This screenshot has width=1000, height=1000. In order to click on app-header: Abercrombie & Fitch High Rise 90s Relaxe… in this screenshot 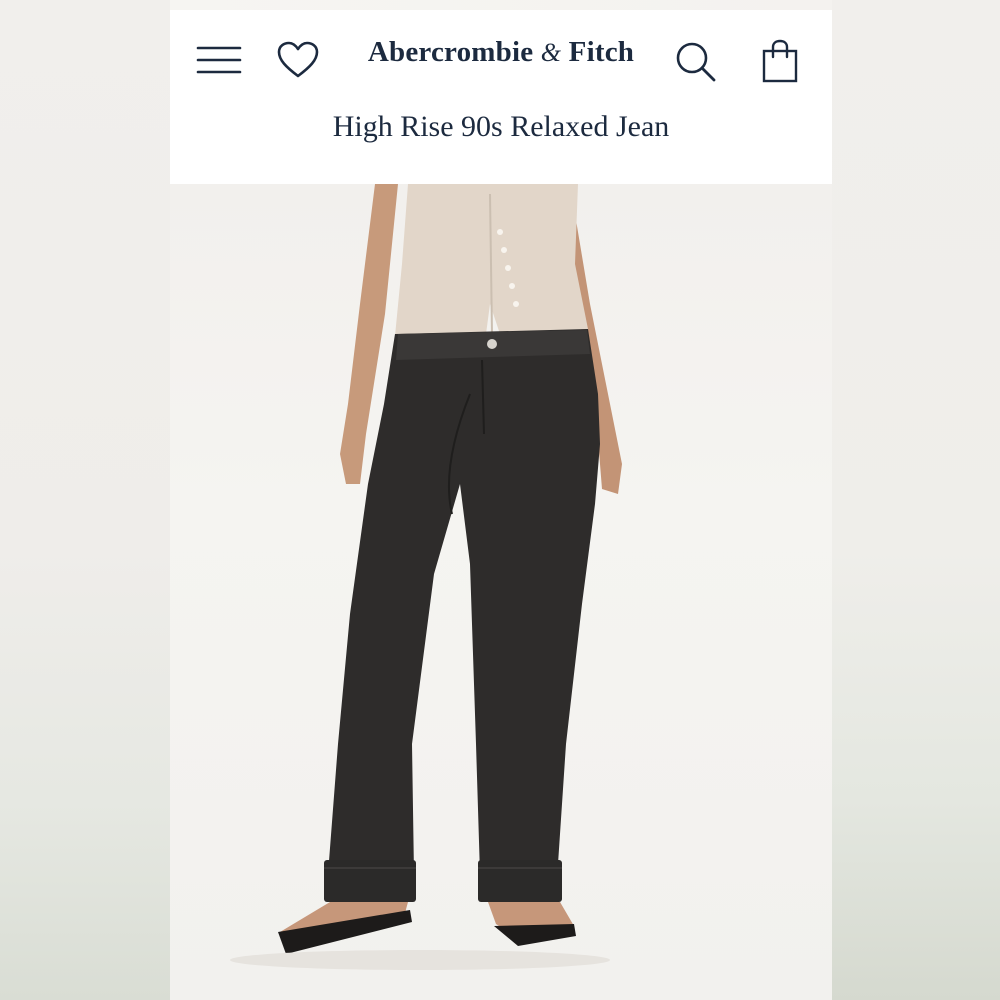, I will do `click(501, 97)`.